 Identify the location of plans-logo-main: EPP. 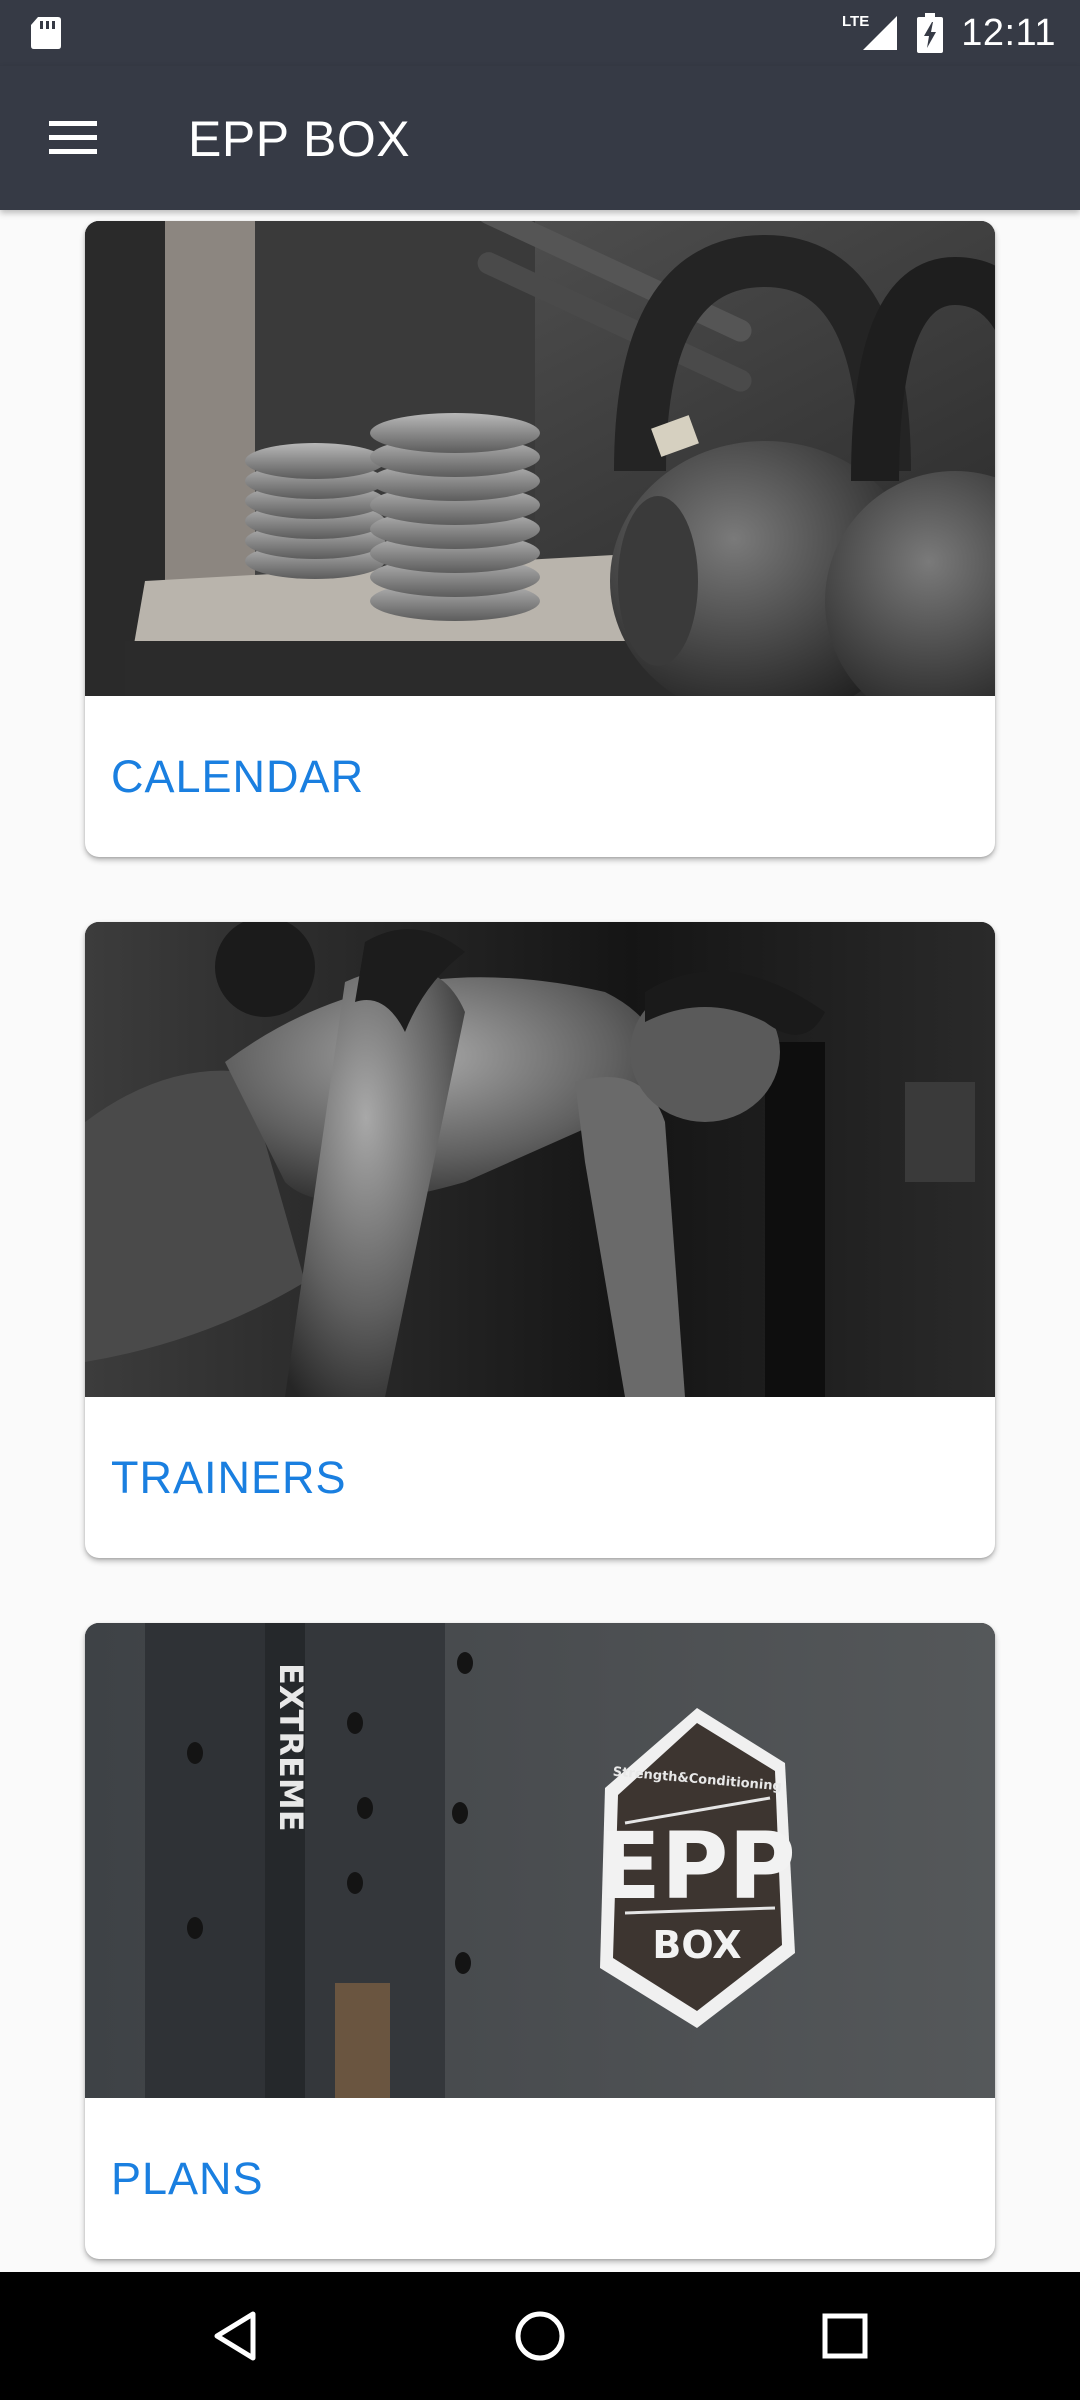
(697, 1866).